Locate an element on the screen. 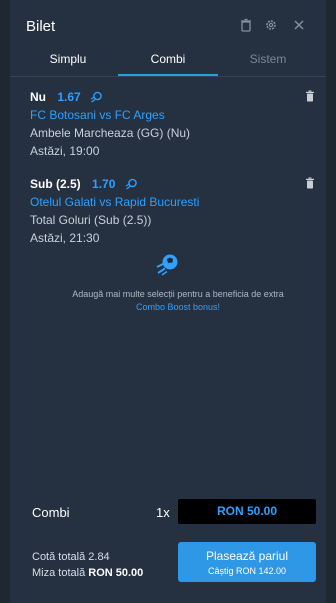 This screenshot has width=336, height=603. close-icon is located at coordinates (299, 25).